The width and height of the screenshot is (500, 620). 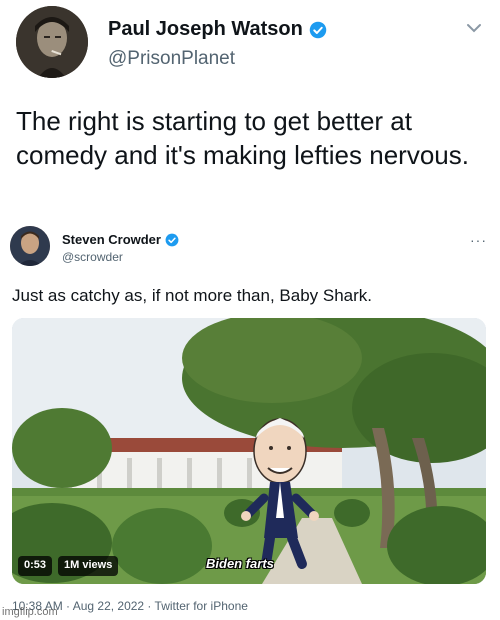 I want to click on author-name: Paul Joseph Watson, so click(x=217, y=29).